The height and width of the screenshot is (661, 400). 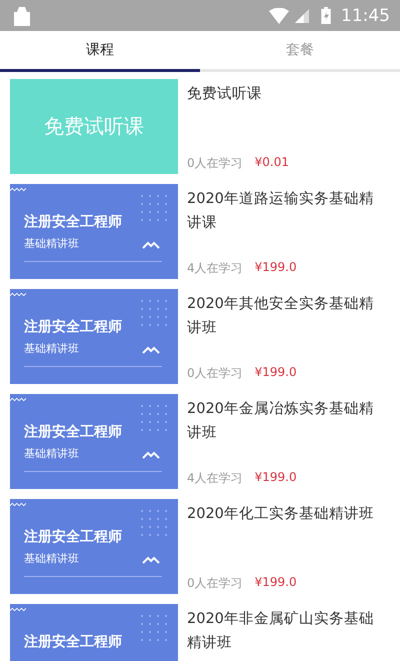 What do you see at coordinates (281, 316) in the screenshot?
I see `course-title: 2020年其他安全实务基础精讲班` at bounding box center [281, 316].